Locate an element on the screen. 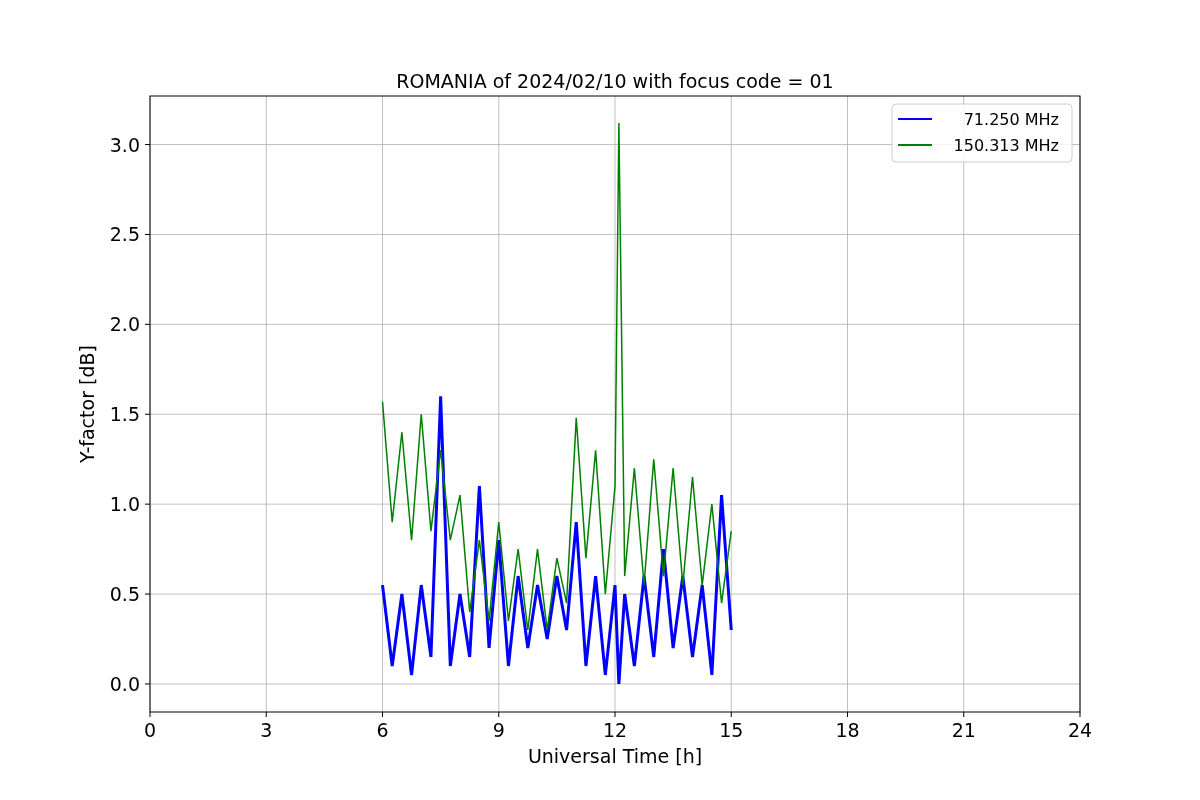 The image size is (1200, 800). tick-label: 1.5 is located at coordinates (124, 414).